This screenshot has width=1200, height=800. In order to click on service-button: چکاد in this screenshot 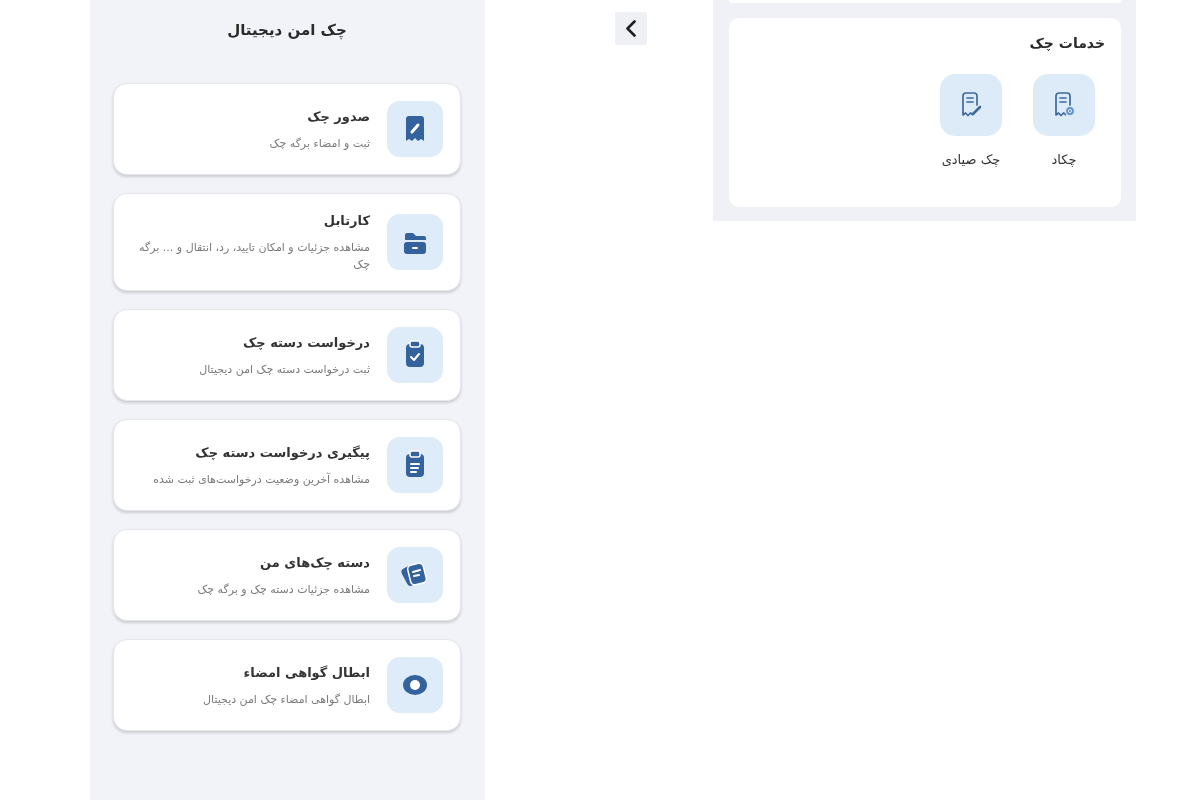, I will do `click(1064, 122)`.